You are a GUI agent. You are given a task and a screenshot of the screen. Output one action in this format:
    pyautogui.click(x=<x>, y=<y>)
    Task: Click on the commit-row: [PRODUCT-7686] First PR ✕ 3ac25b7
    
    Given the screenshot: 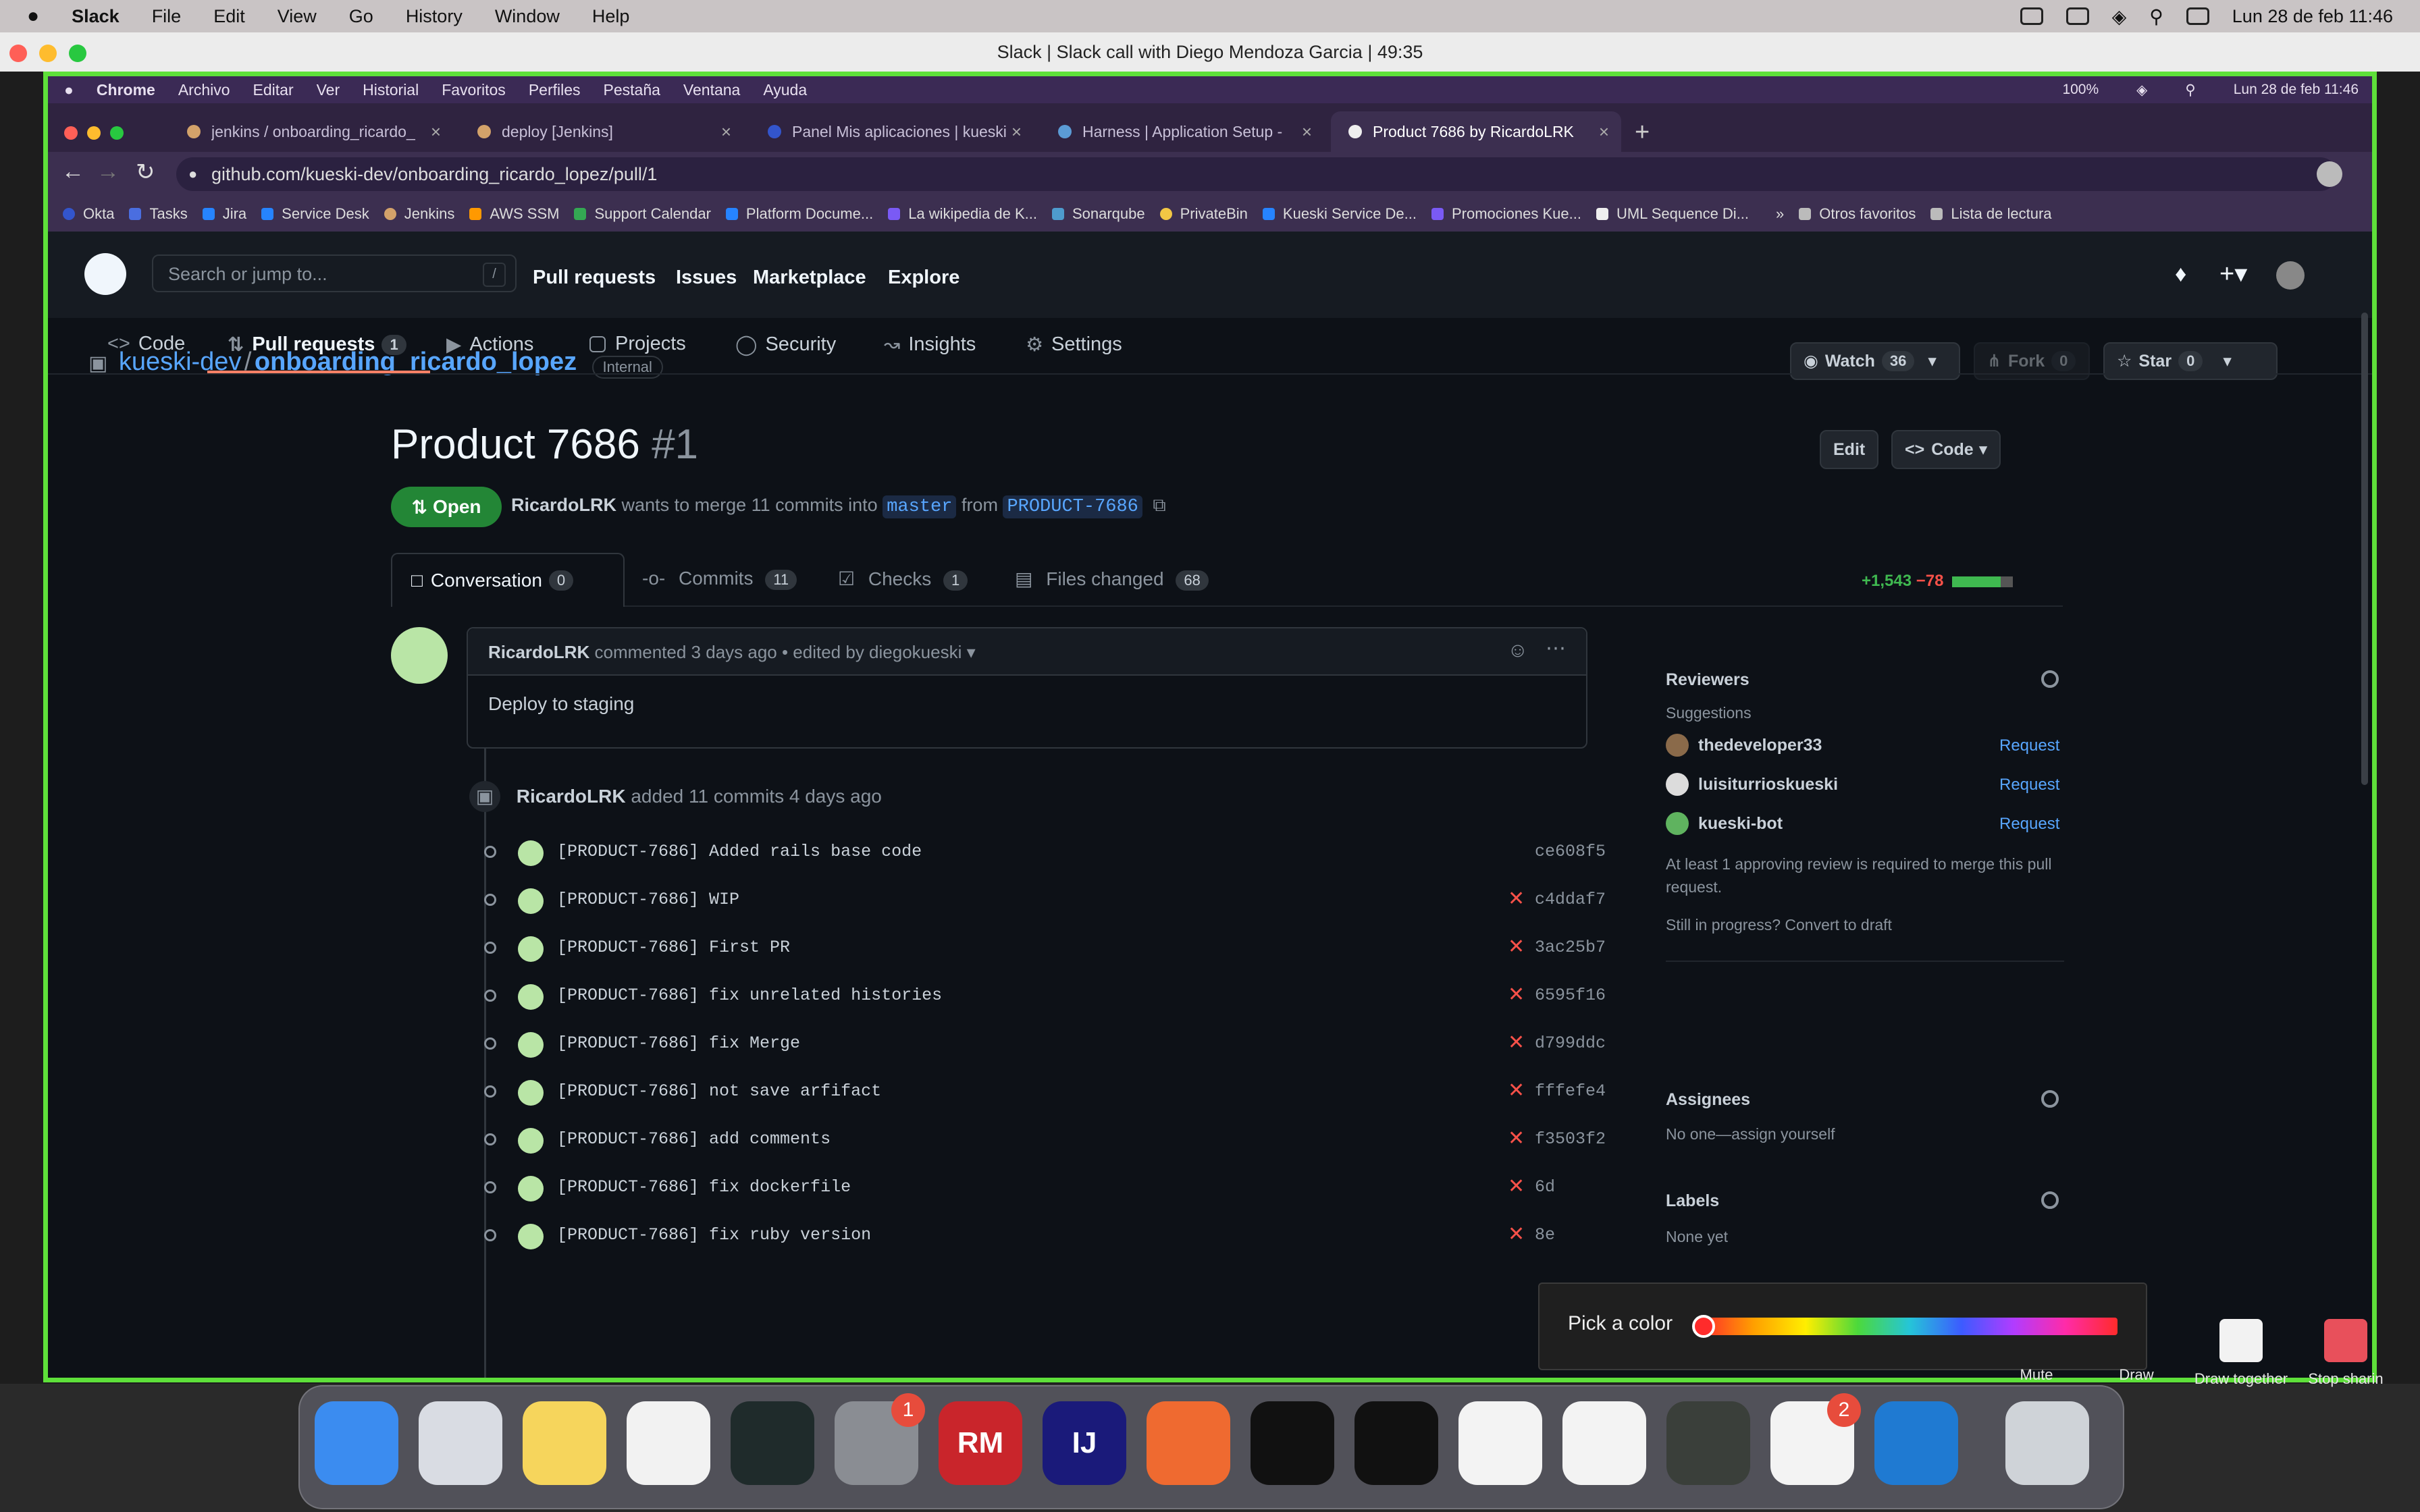 What is the action you would take?
    pyautogui.click(x=1040, y=949)
    